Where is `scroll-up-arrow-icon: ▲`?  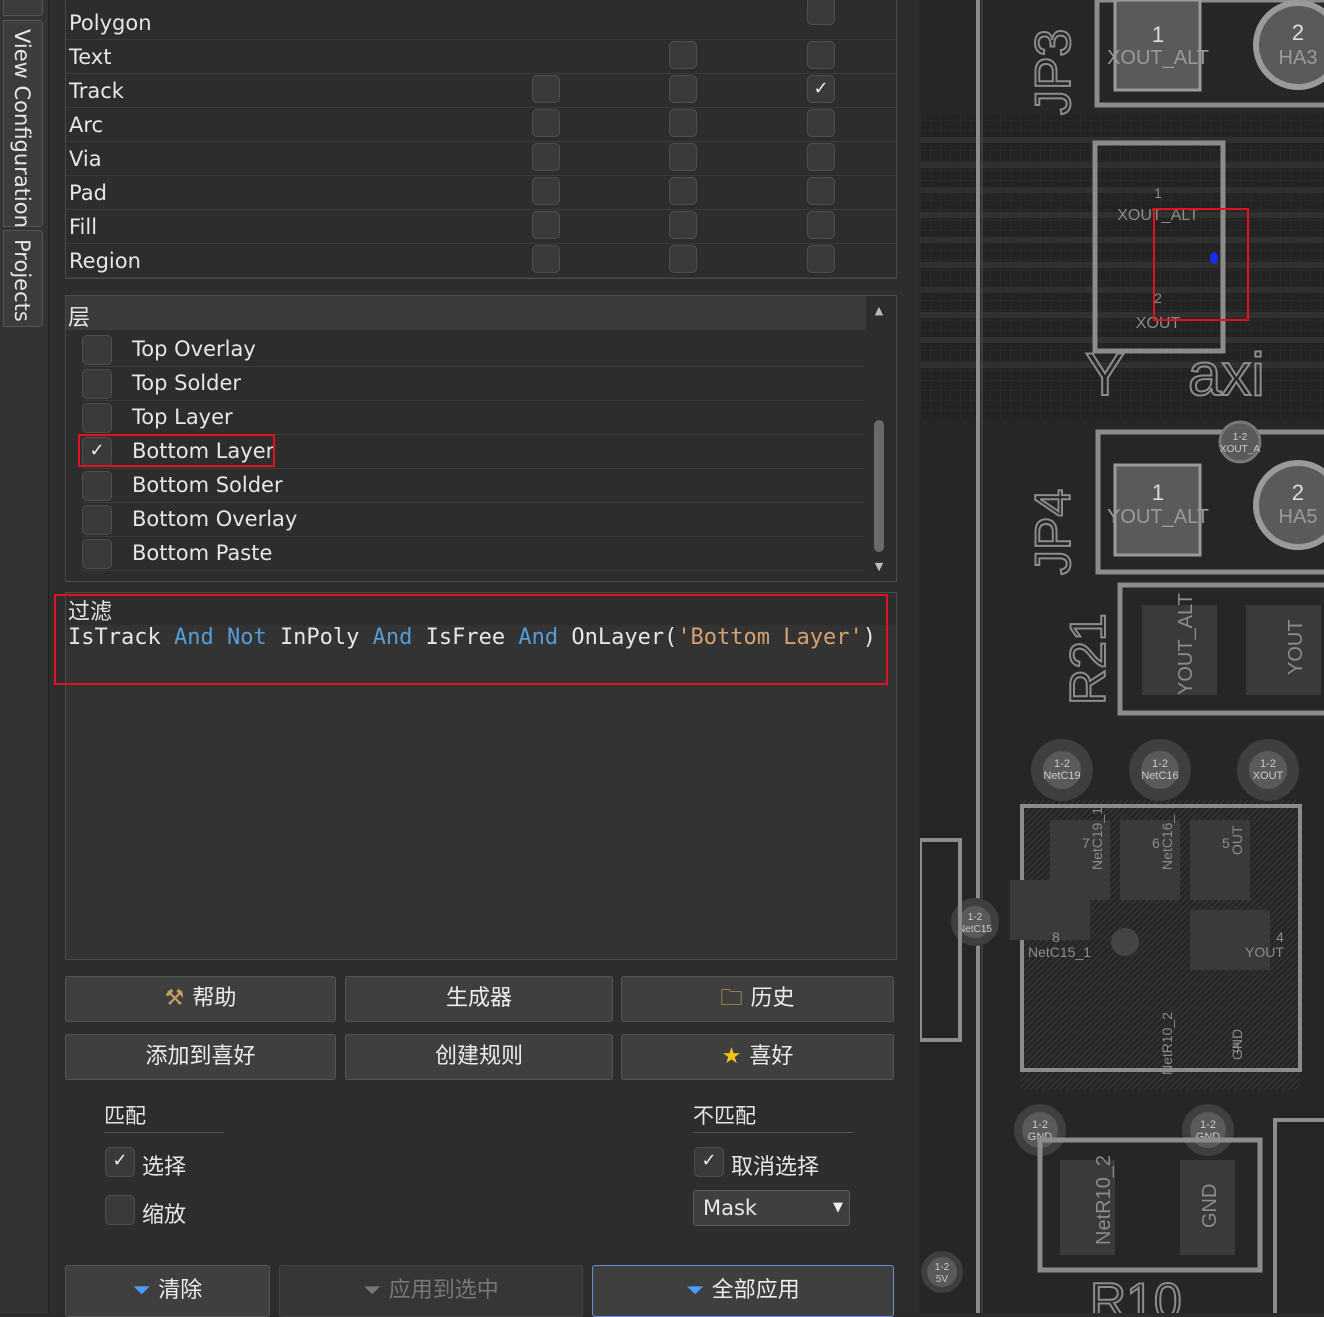
scroll-up-arrow-icon: ▲ is located at coordinates (879, 311).